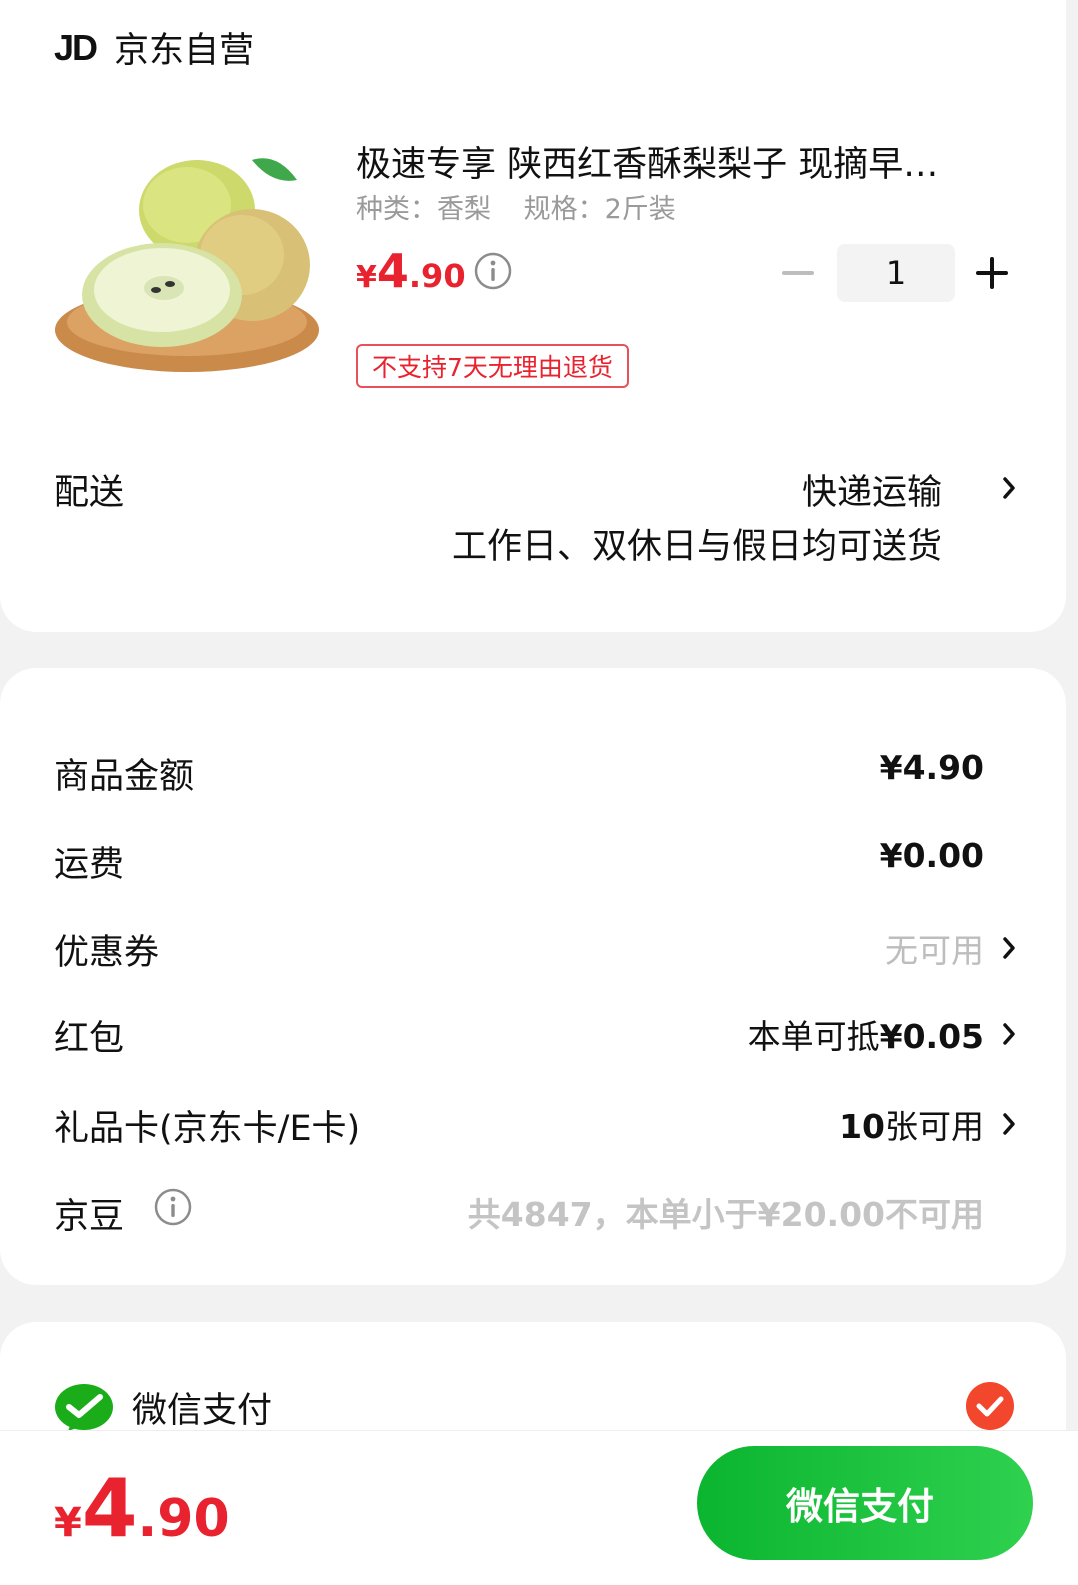 The height and width of the screenshot is (1585, 1078). What do you see at coordinates (533, 772) in the screenshot?
I see `goods-amount-row: 商品金额 ¥4.90` at bounding box center [533, 772].